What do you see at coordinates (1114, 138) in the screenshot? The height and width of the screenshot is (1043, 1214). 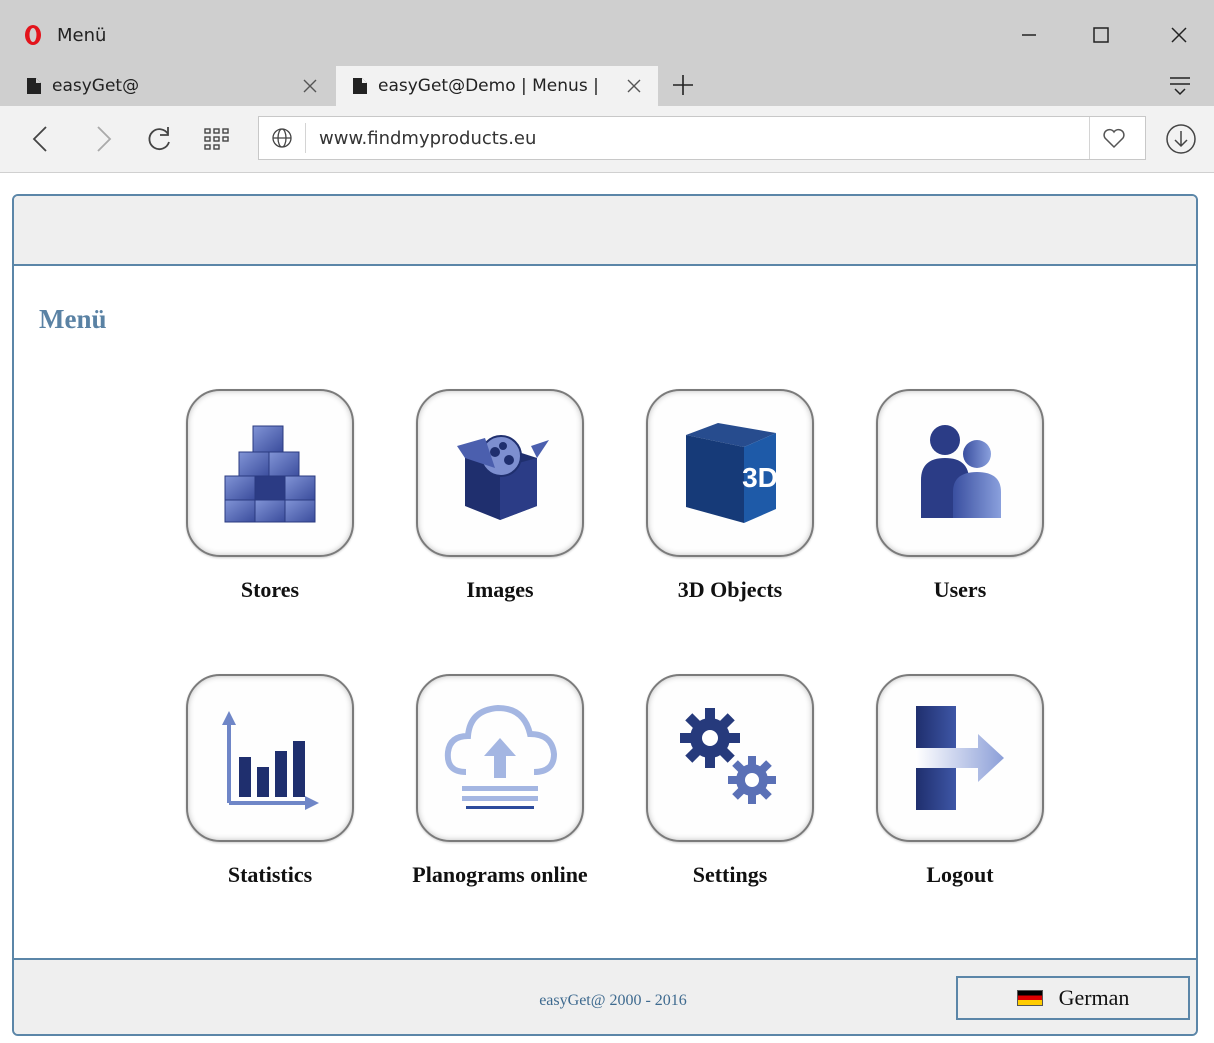 I see `bookmark-heart-icon` at bounding box center [1114, 138].